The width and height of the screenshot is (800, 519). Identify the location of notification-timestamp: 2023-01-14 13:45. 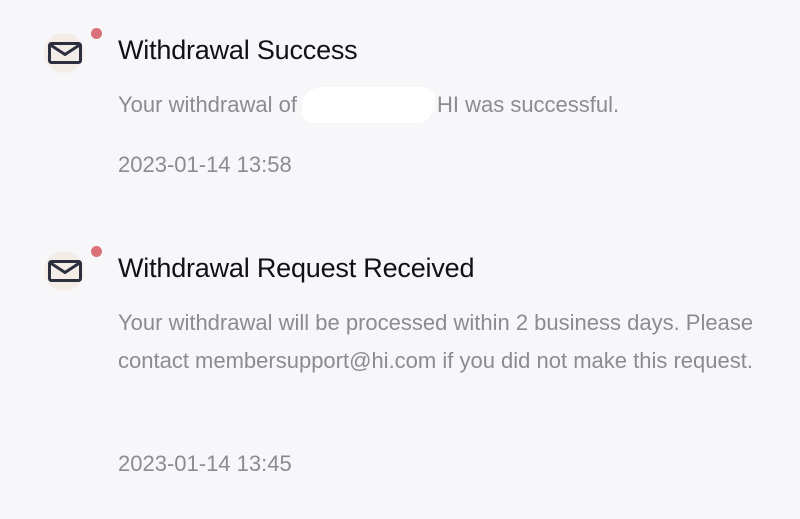
(205, 463).